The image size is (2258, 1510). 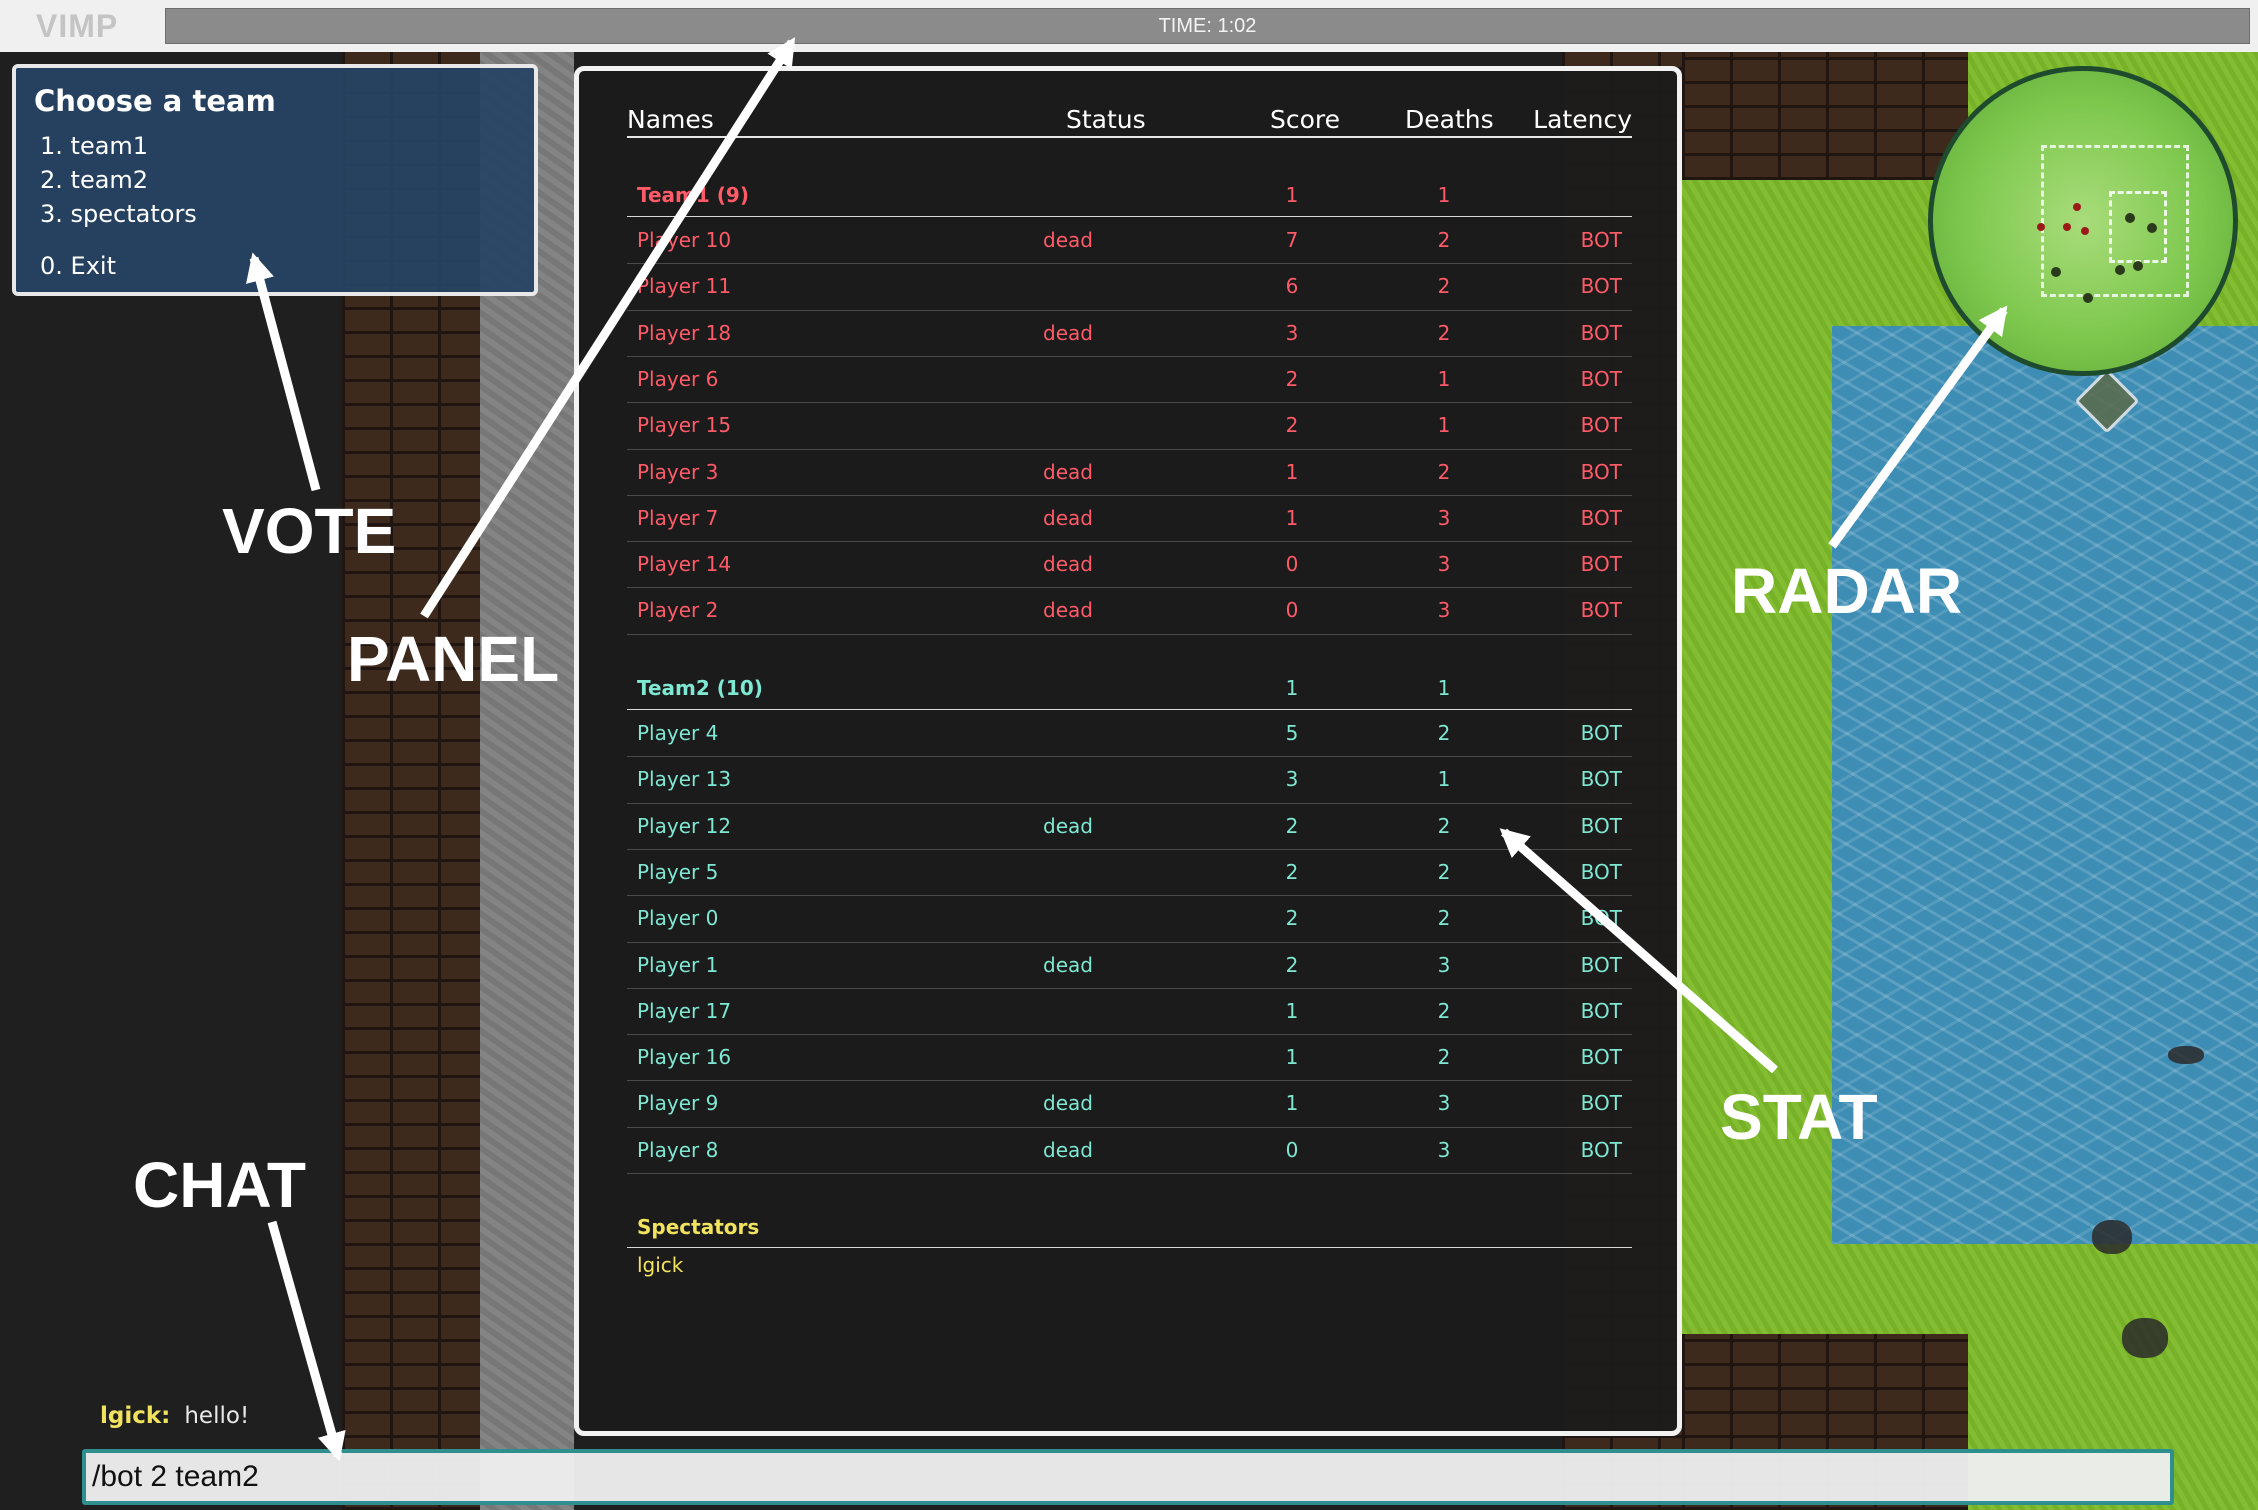 What do you see at coordinates (283, 372) in the screenshot?
I see `vote-arrow-icon` at bounding box center [283, 372].